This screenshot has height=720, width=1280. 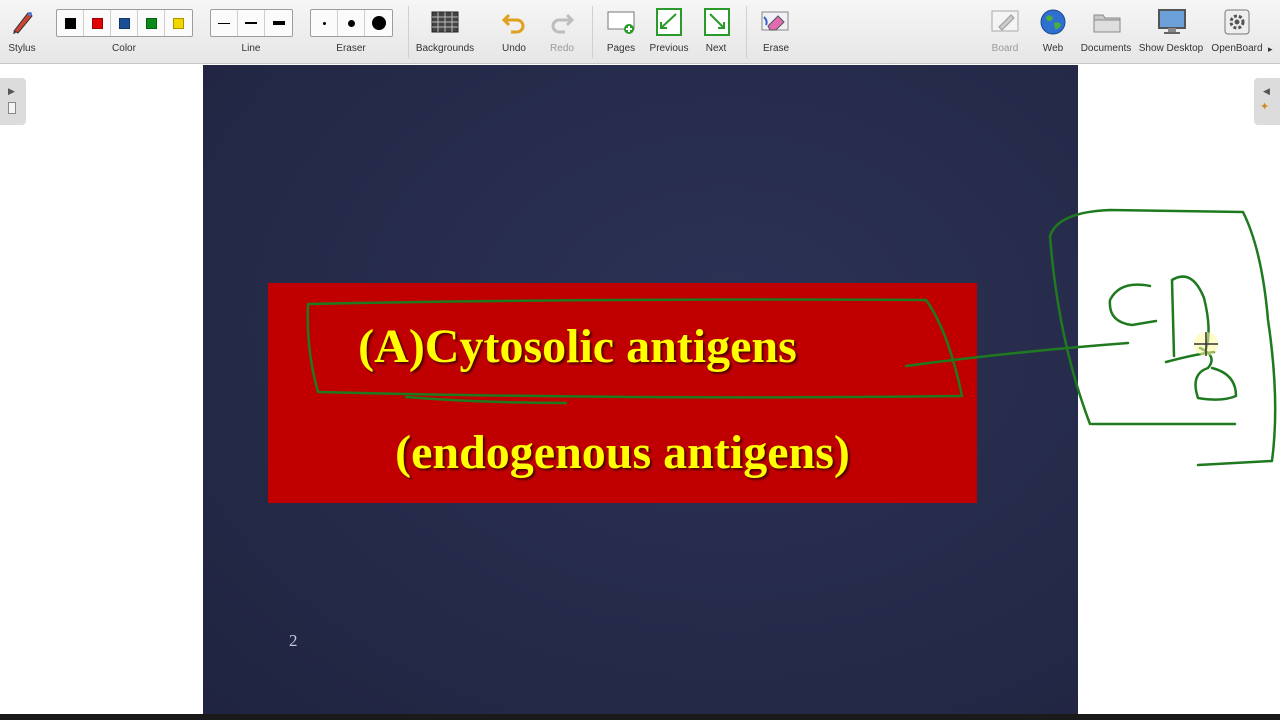 What do you see at coordinates (1106, 48) in the screenshot?
I see `documents-label: Documents` at bounding box center [1106, 48].